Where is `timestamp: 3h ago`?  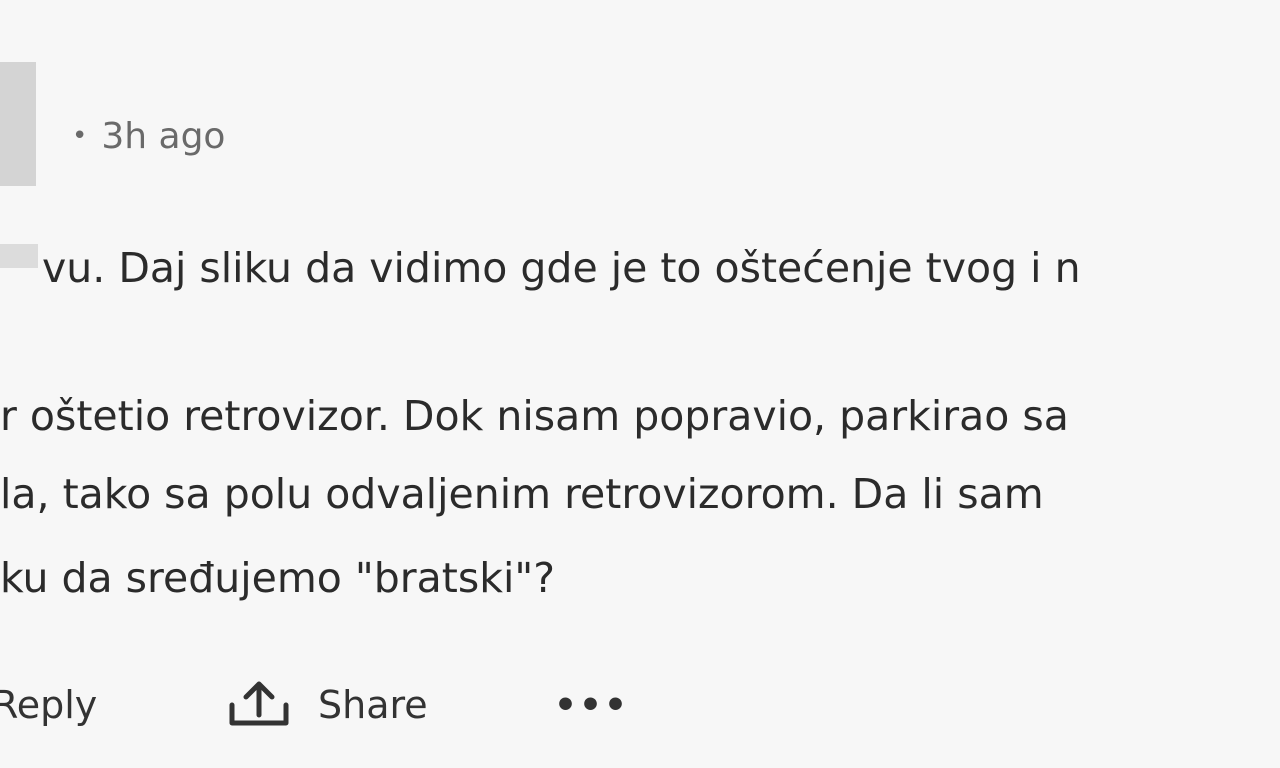 timestamp: 3h ago is located at coordinates (163, 136).